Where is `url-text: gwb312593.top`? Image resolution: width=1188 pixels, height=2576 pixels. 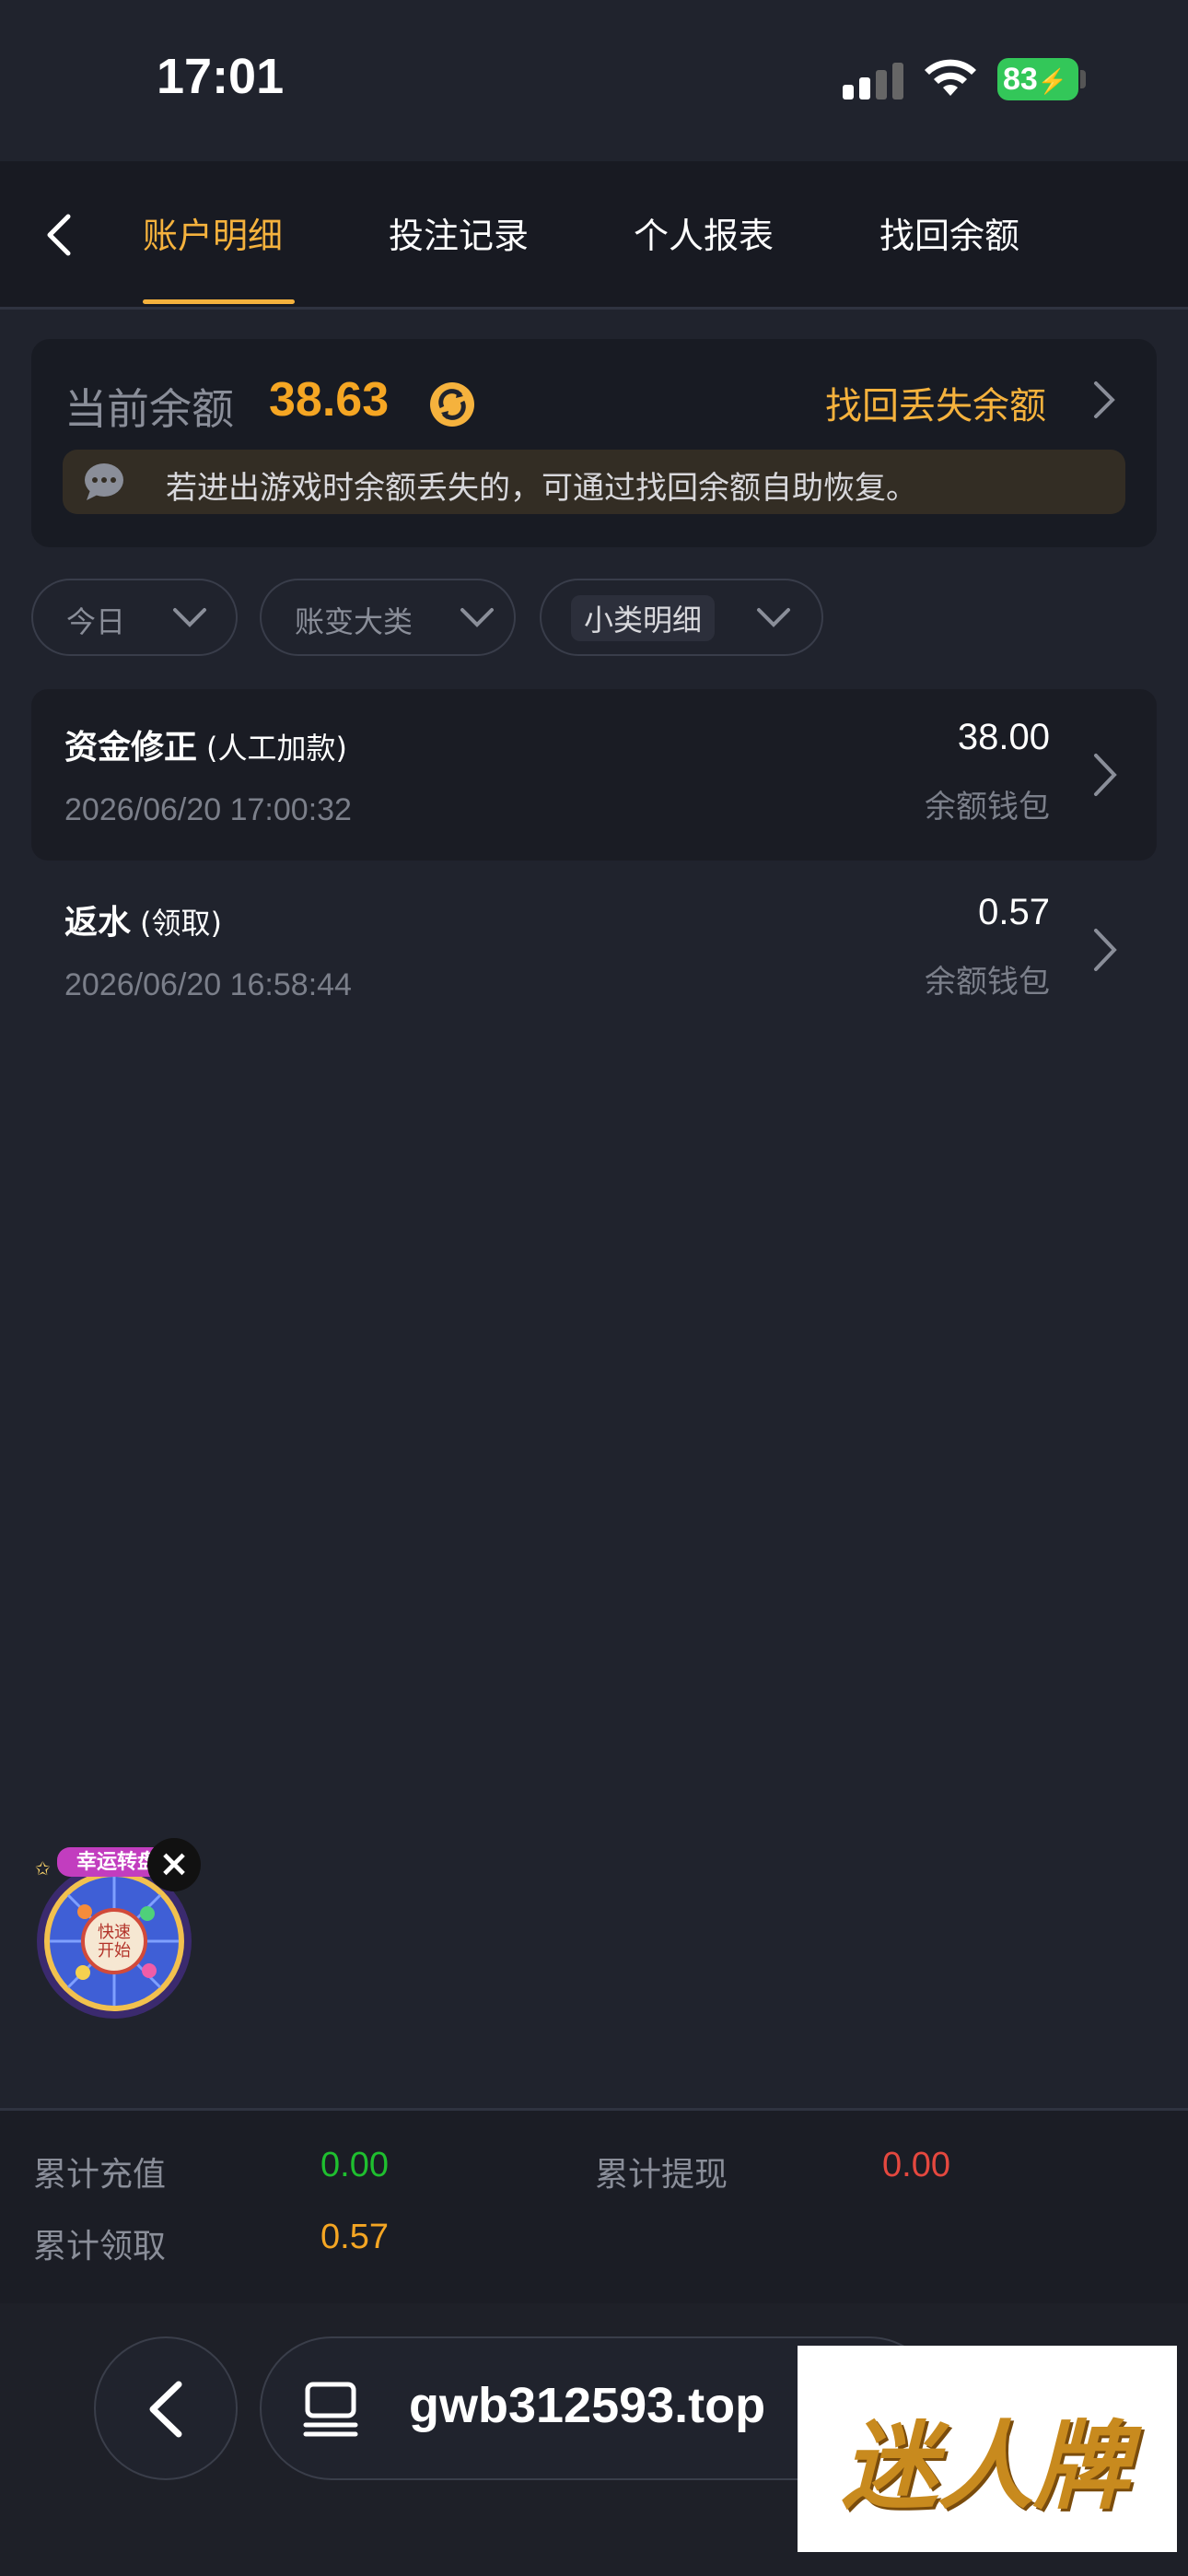 url-text: gwb312593.top is located at coordinates (587, 2405).